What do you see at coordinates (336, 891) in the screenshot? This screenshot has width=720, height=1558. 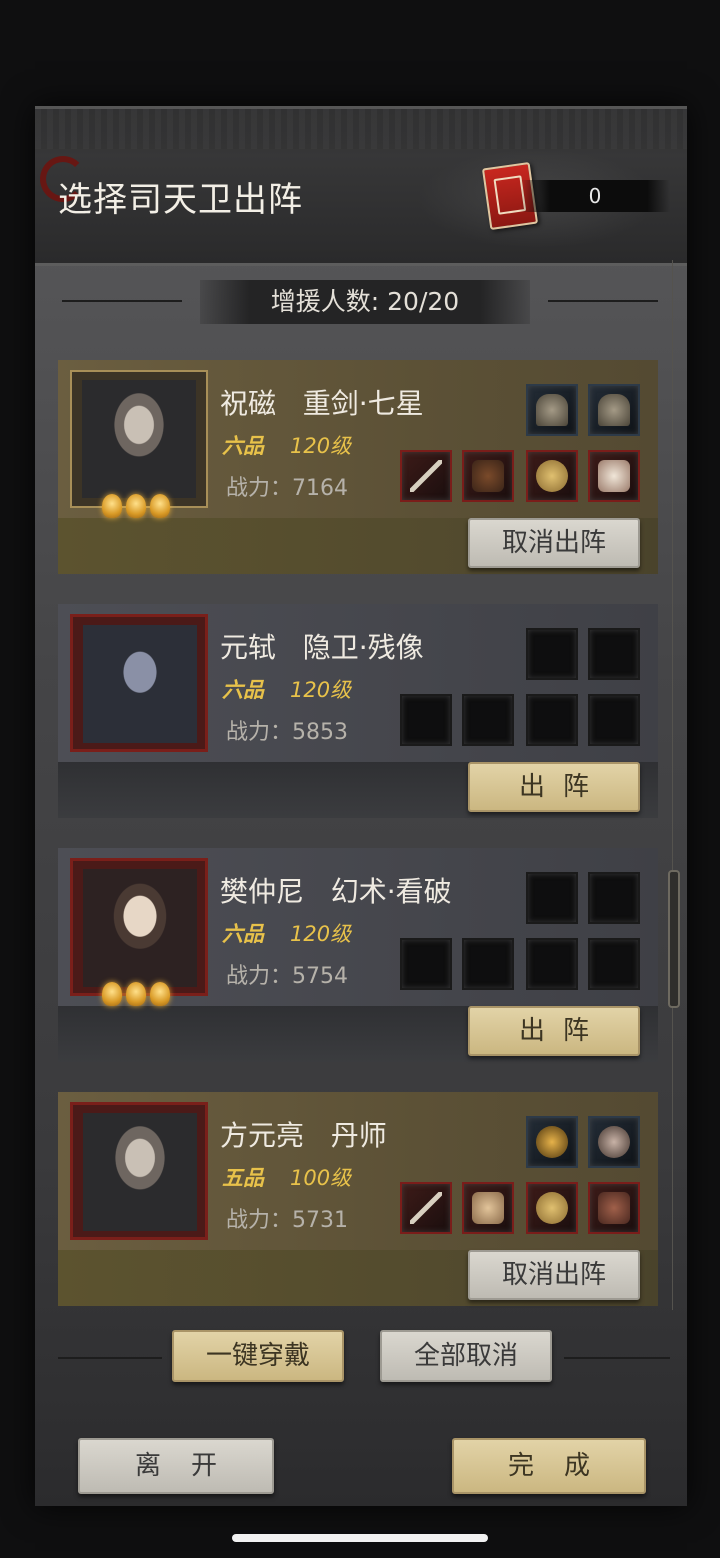 I see `hero-name: 樊仲尼 幻术·看破` at bounding box center [336, 891].